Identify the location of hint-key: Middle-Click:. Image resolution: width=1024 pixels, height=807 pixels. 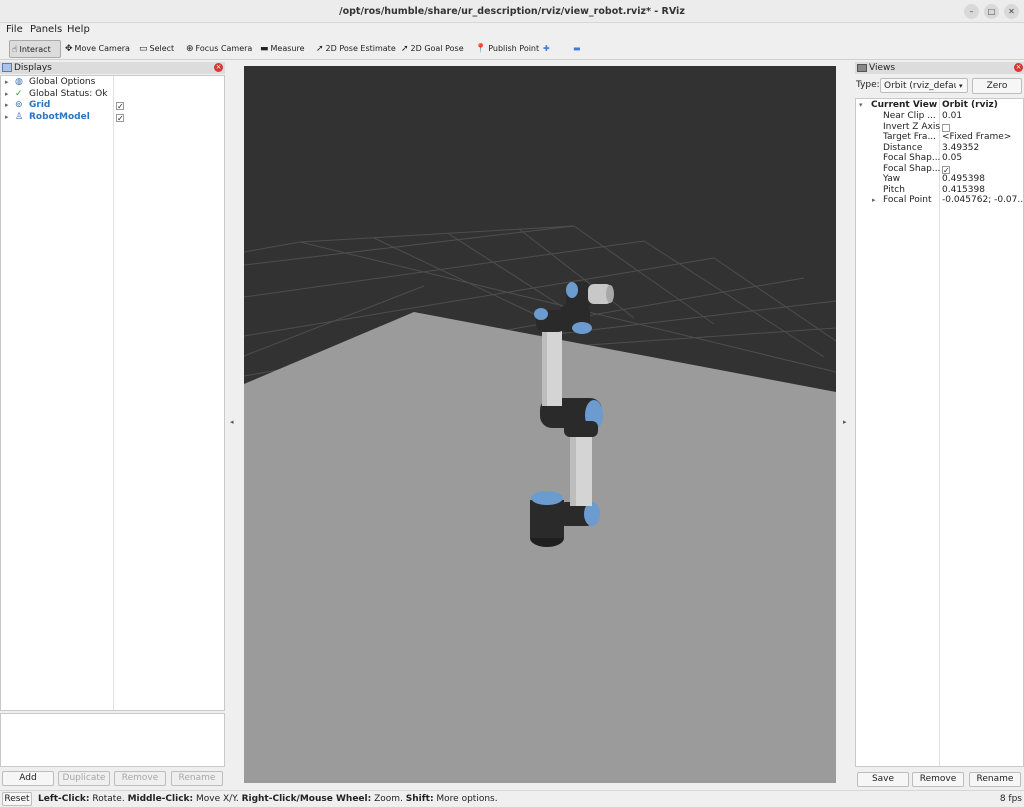
(160, 799).